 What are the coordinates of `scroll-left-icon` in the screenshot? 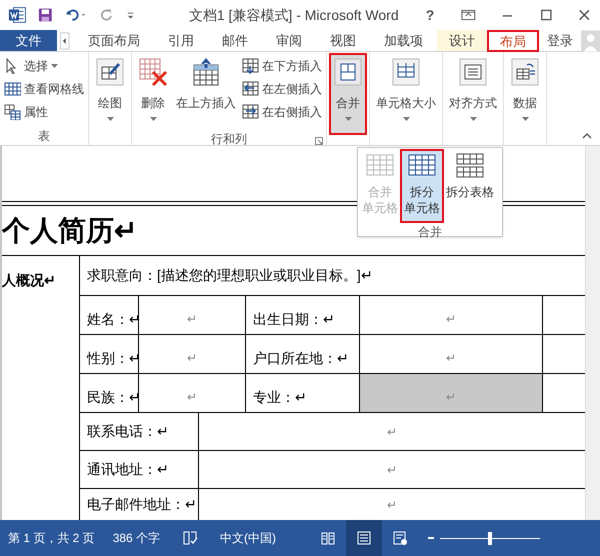 It's located at (65, 41).